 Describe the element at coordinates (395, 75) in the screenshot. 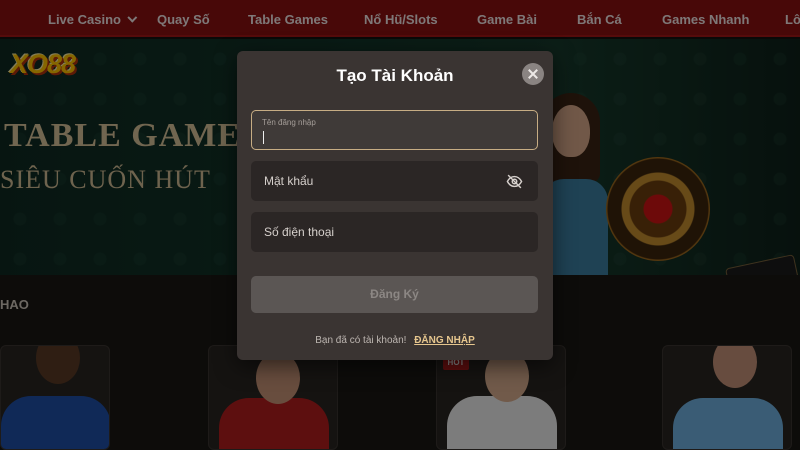

I see `modal-title: Tạo Tài Khoản` at that location.